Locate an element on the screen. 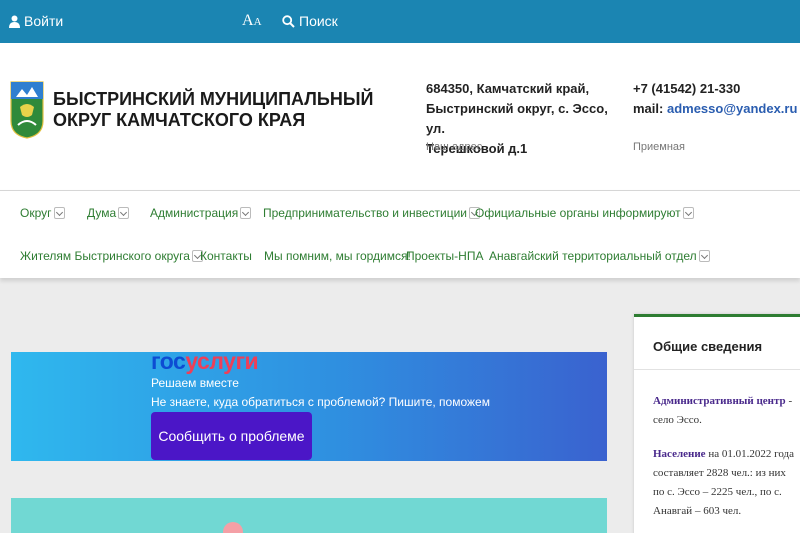 The width and height of the screenshot is (800, 533). nav-item-projects: Проекты-НПА is located at coordinates (444, 256).